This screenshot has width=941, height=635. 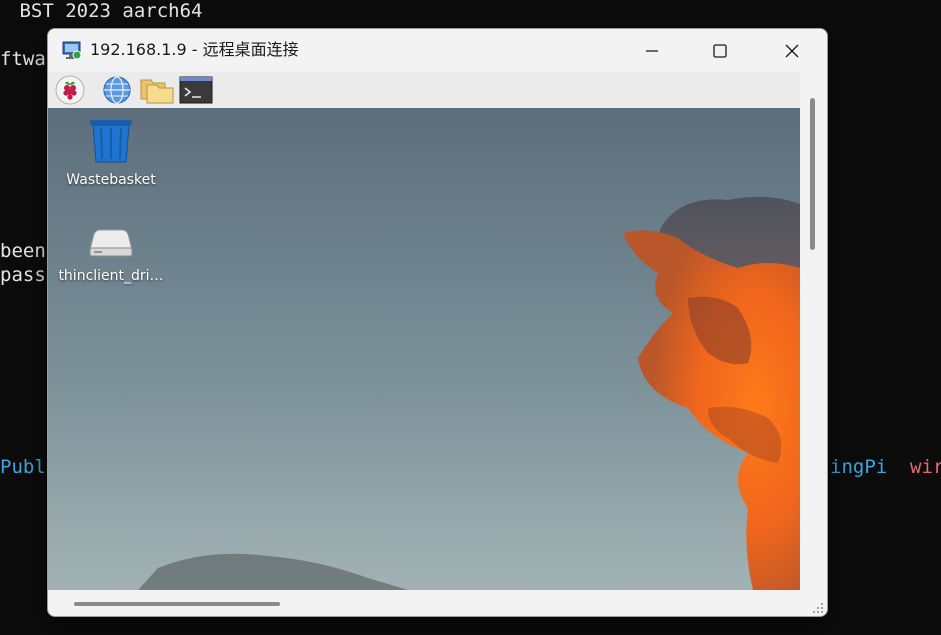 I want to click on web-browser-icon, so click(x=117, y=90).